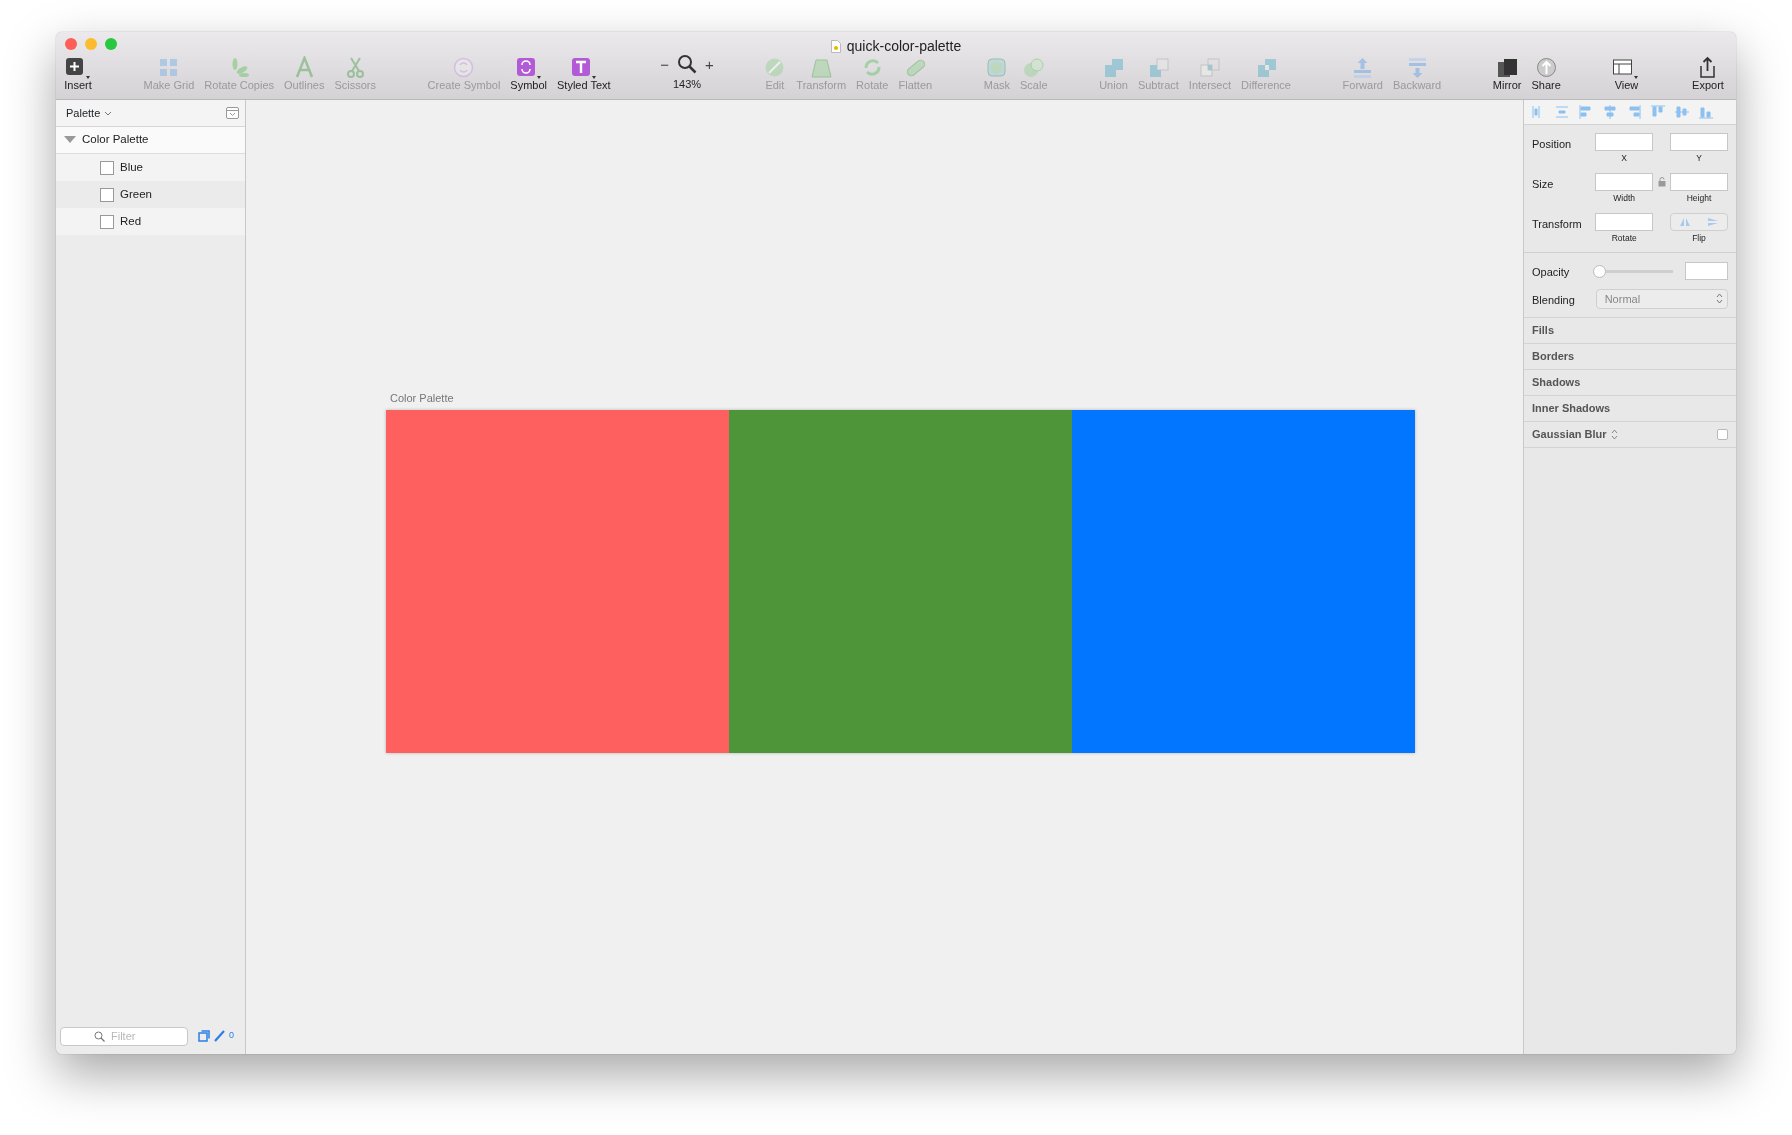 This screenshot has width=1792, height=1135. I want to click on align-bottom-icon, so click(1706, 112).